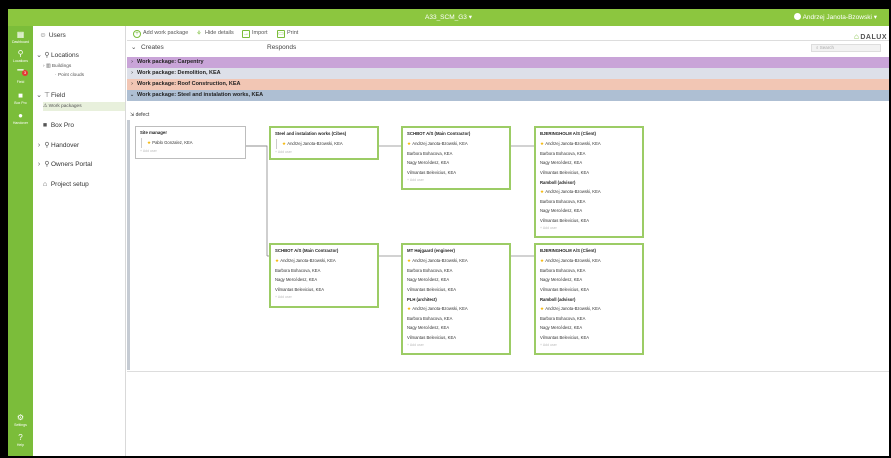 The width and height of the screenshot is (891, 458). What do you see at coordinates (287, 33) in the screenshot?
I see `print-button: ▭ Print` at bounding box center [287, 33].